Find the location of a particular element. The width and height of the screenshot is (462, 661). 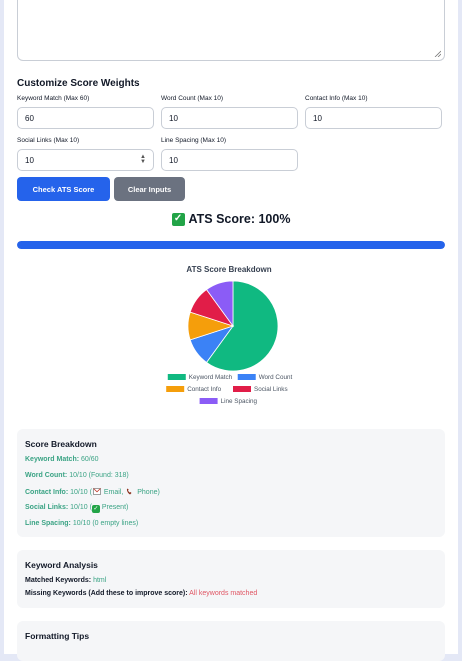

word-count-row-value: 10/10 (Found: 318) is located at coordinates (99, 475).